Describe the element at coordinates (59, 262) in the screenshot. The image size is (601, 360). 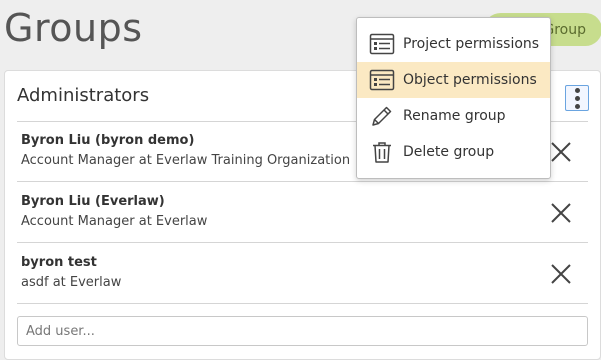
I see `member-name: byron test` at that location.